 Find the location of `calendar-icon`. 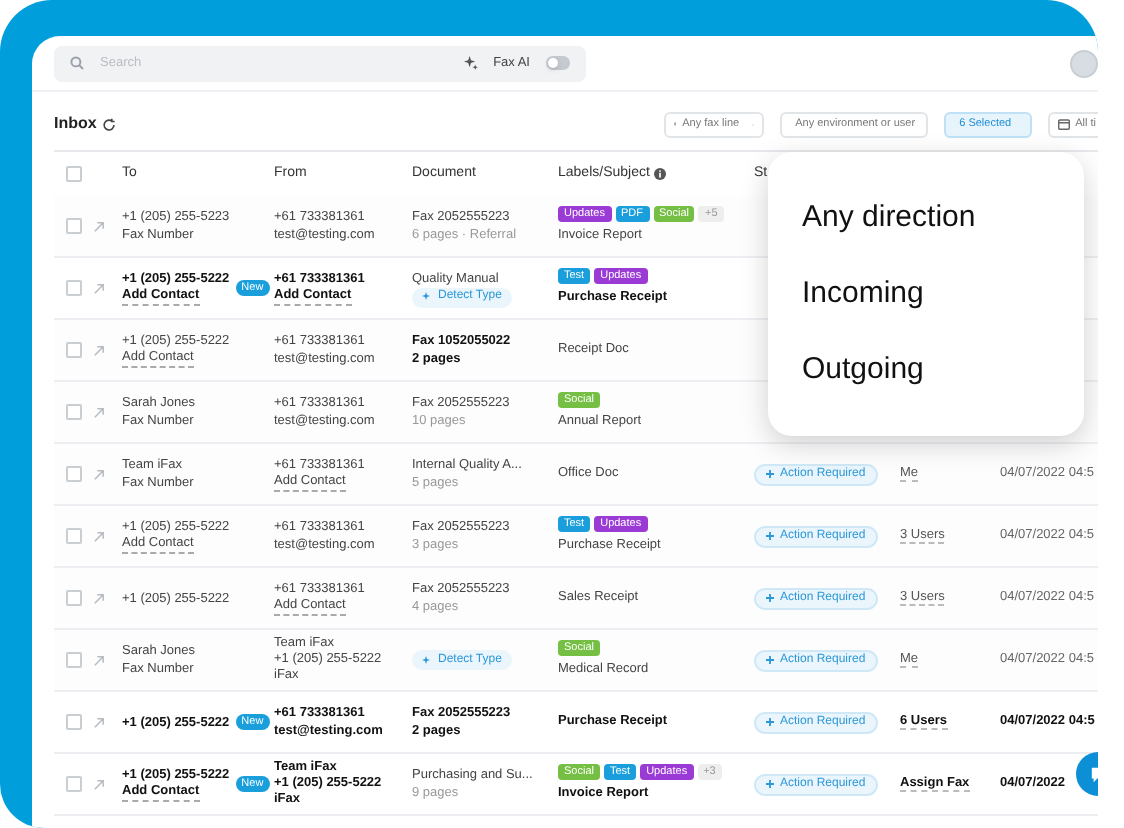

calendar-icon is located at coordinates (1063, 124).